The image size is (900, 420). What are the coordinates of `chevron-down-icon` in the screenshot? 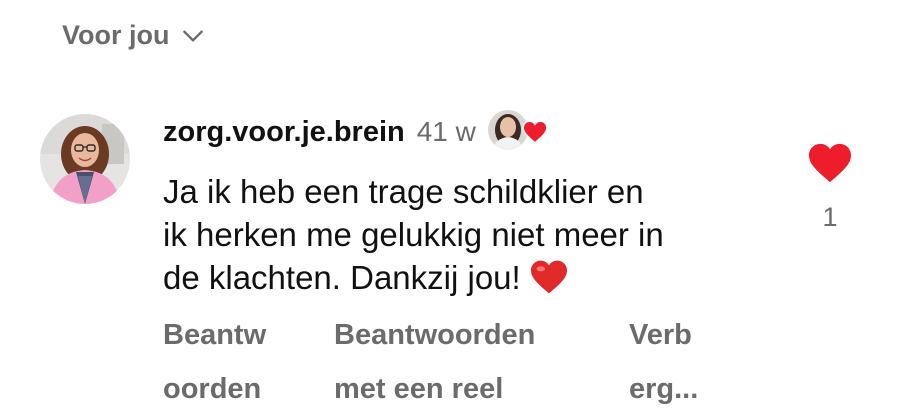 It's located at (192, 35).